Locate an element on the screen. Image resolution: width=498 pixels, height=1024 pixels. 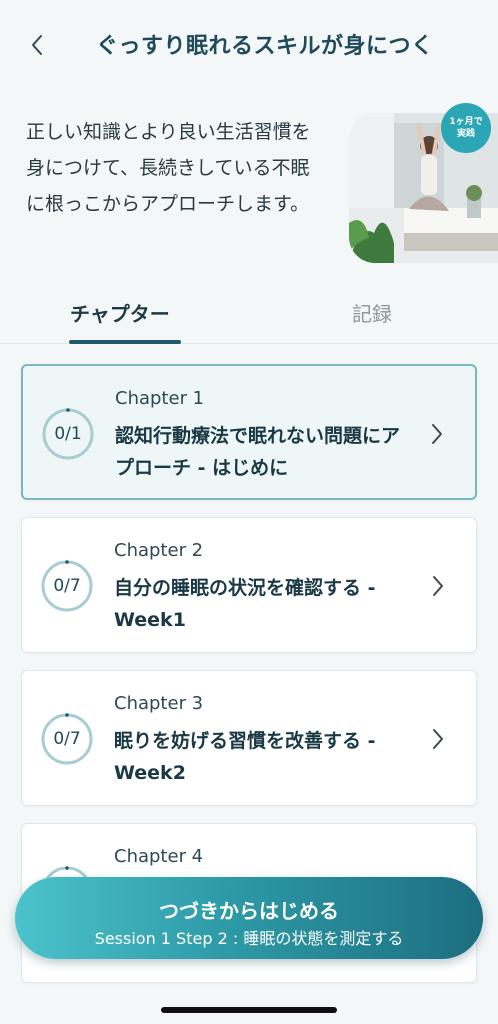
chapter-title: 自分の睡眠の状況を確認する - Week1 is located at coordinates (245, 604).